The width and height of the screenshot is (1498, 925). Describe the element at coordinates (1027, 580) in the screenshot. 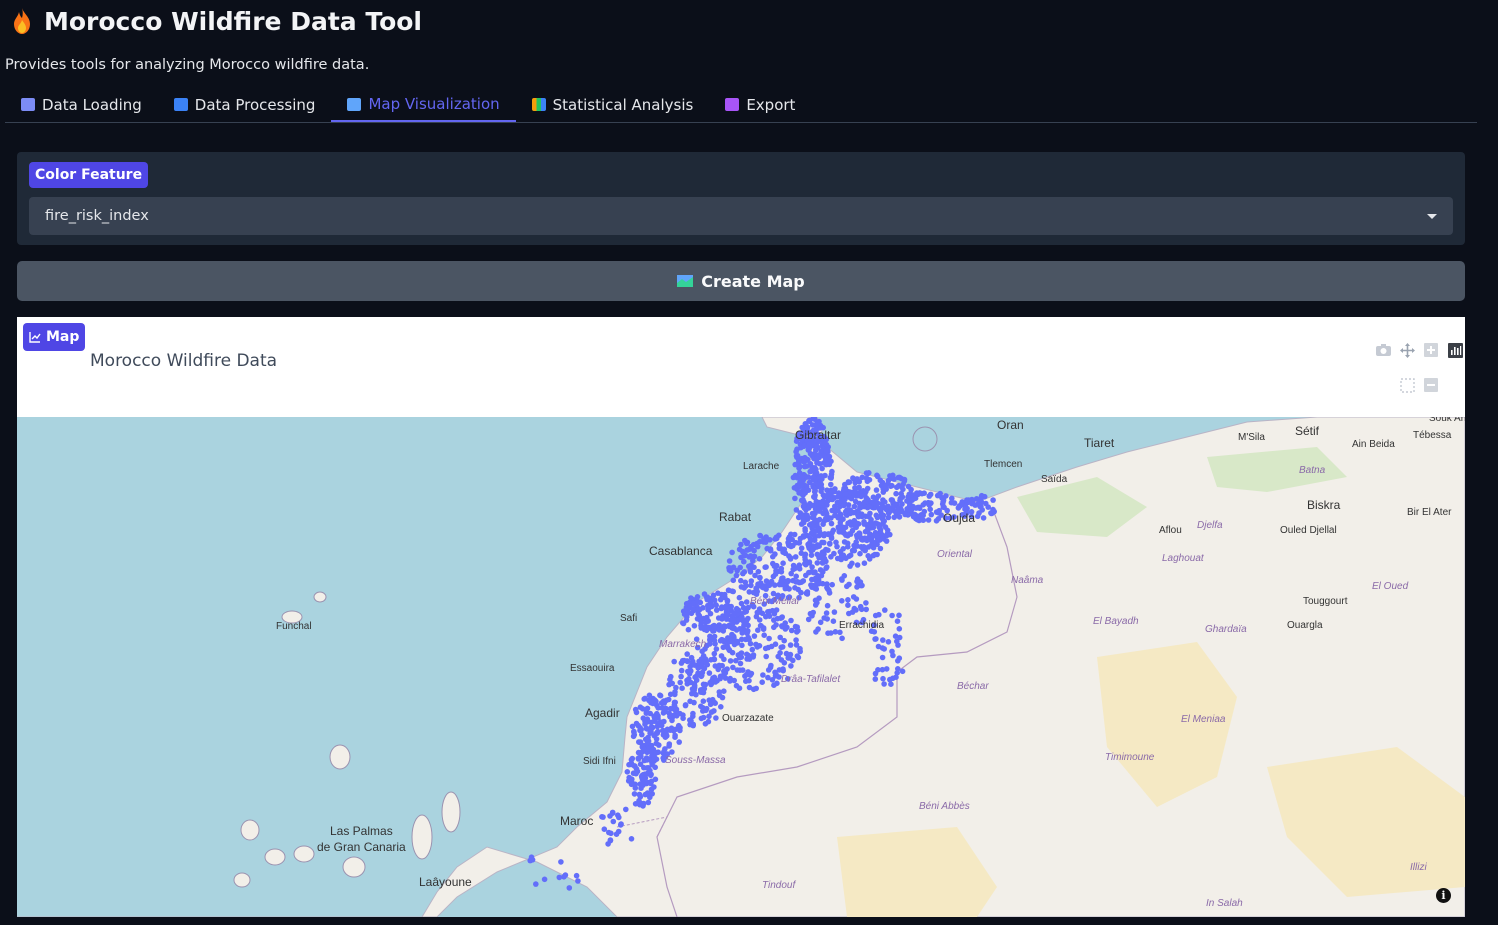

I see `map-place-label: Naâma` at that location.